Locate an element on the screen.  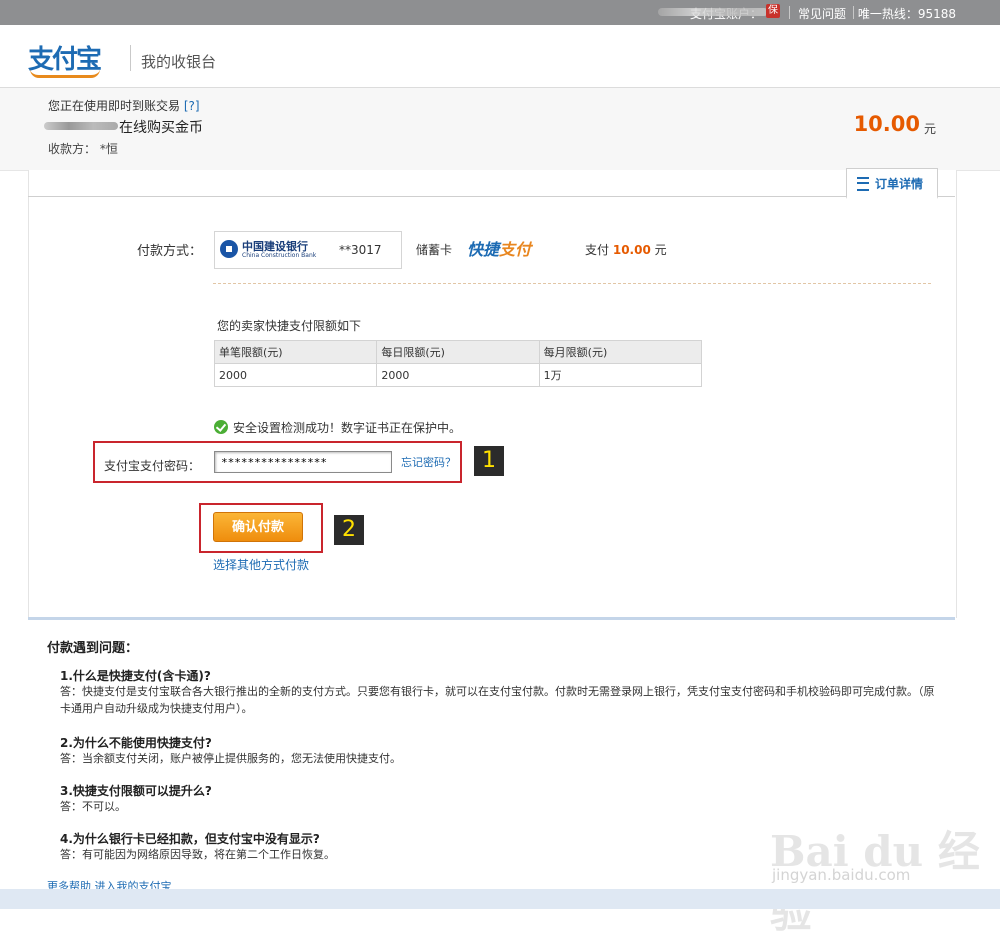
limit-value: 1万 is located at coordinates (620, 375).